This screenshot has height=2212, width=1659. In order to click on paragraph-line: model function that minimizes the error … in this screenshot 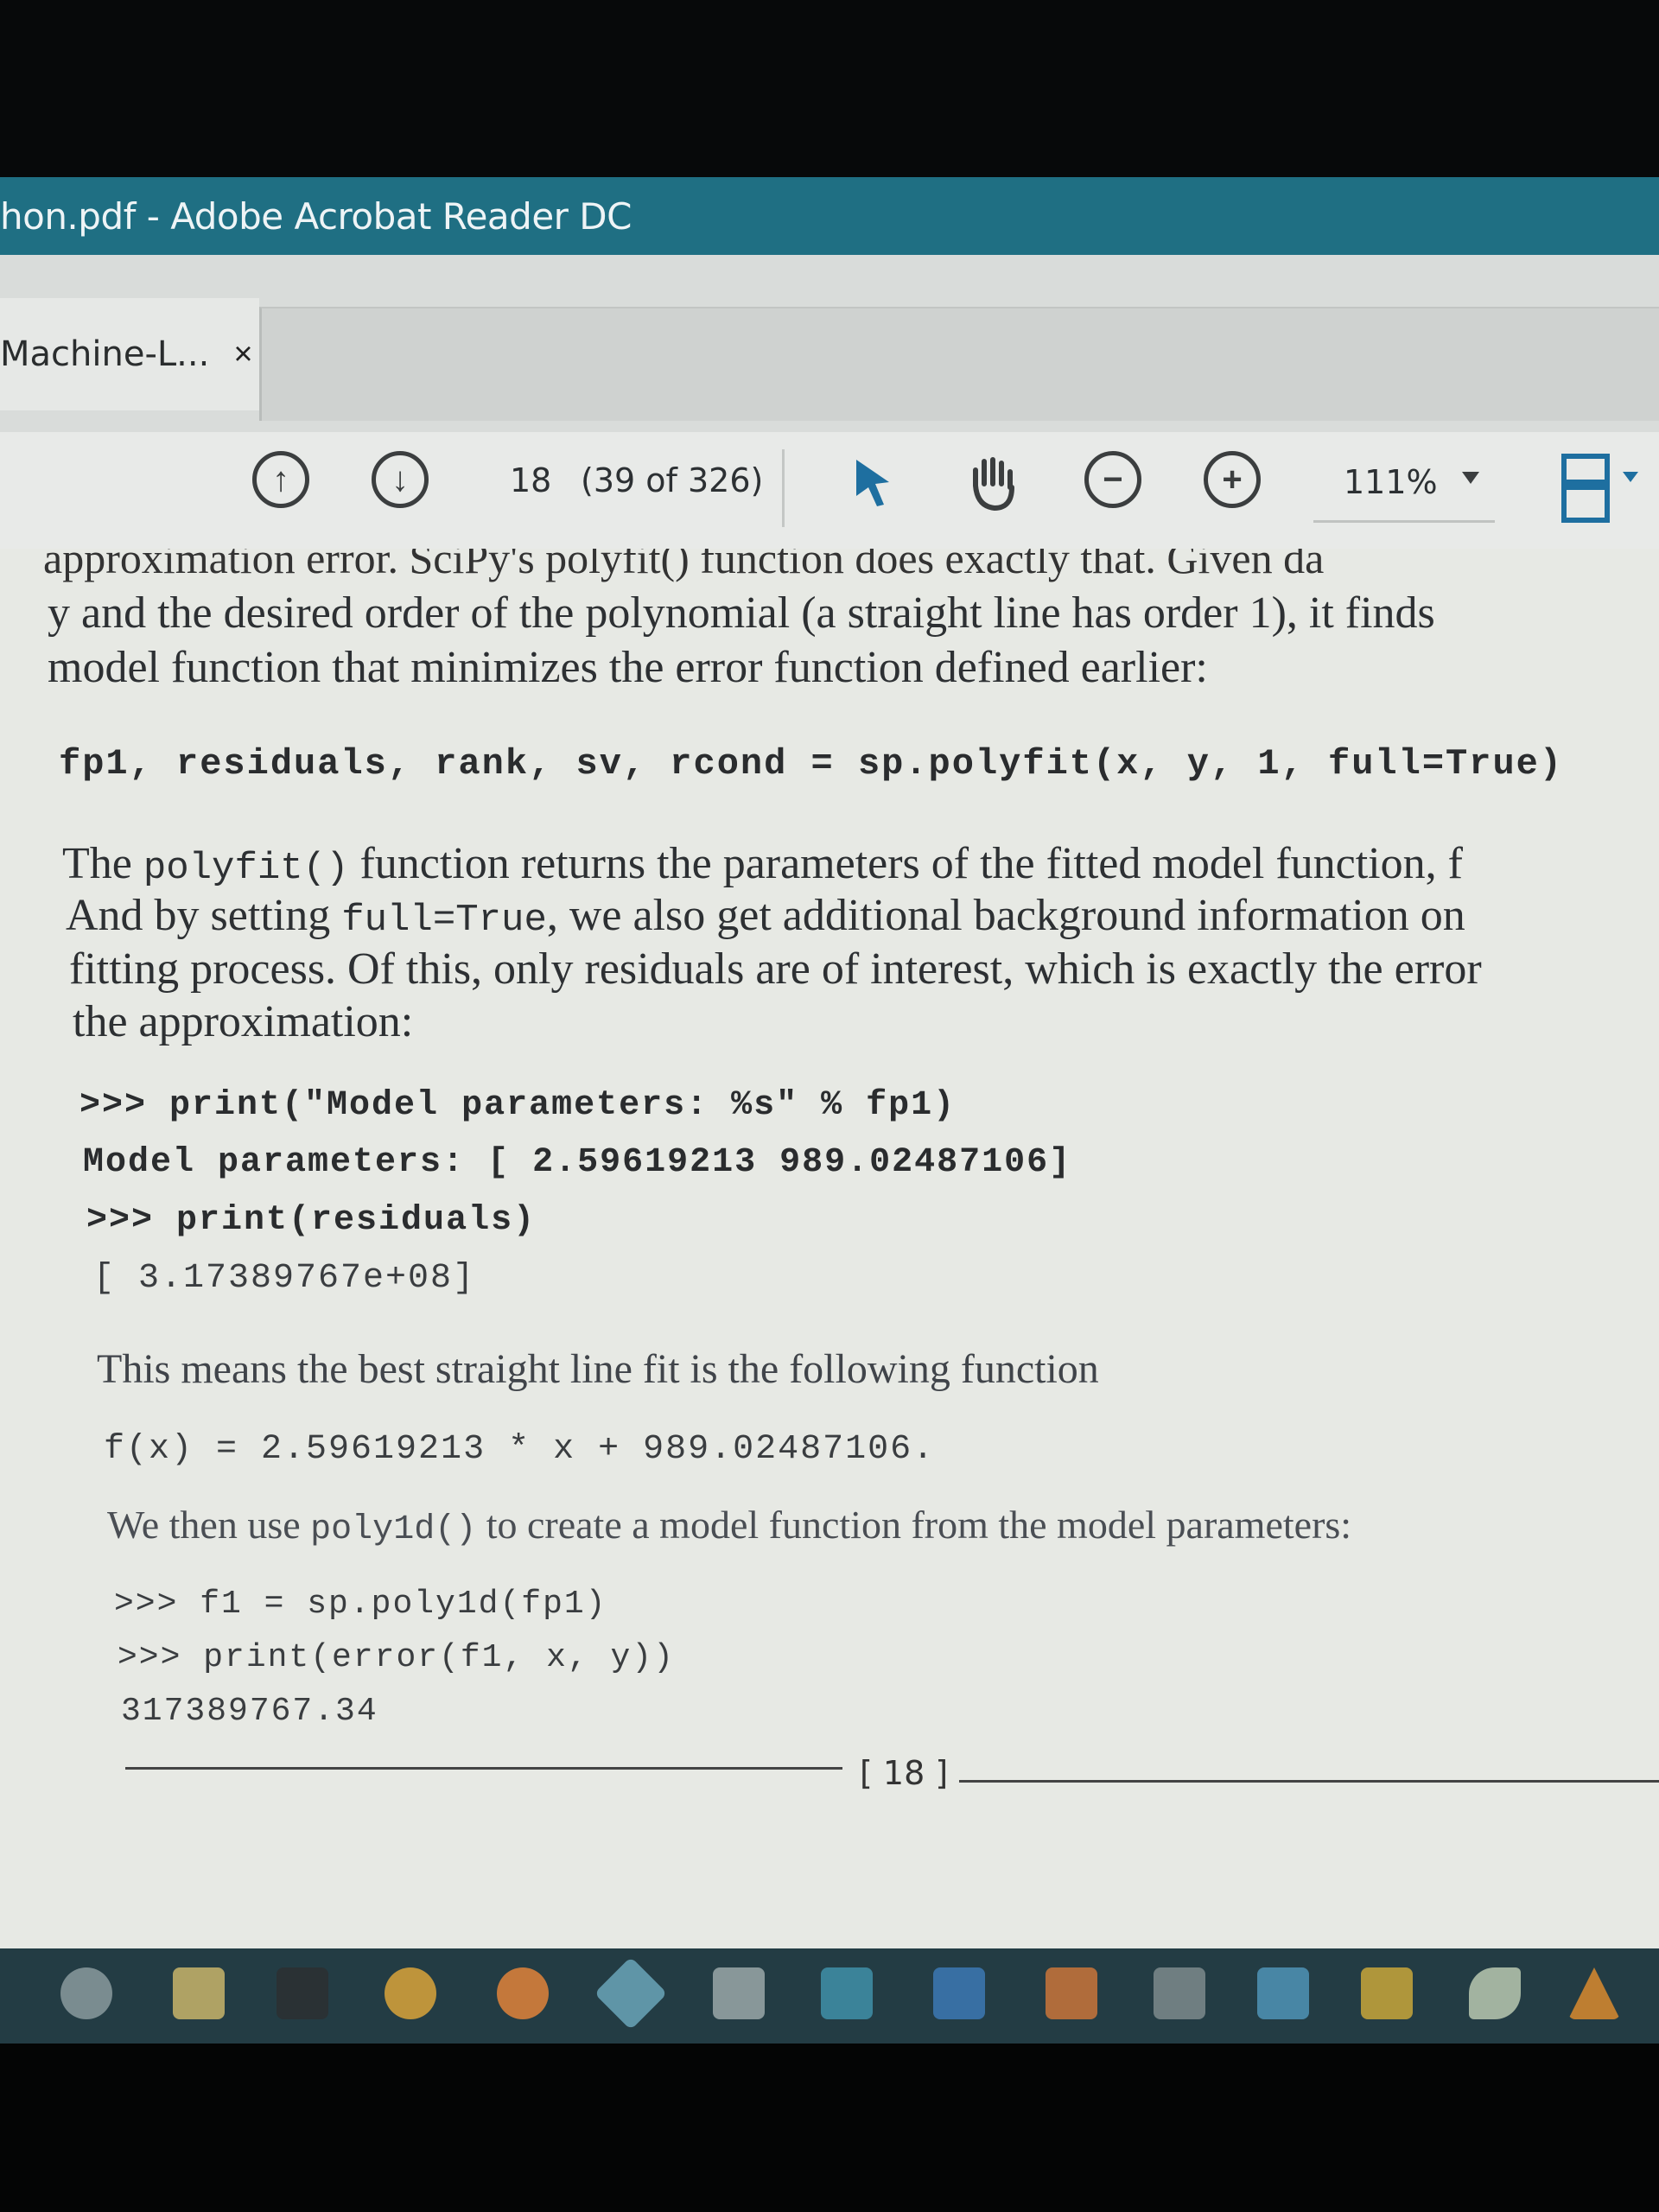, I will do `click(628, 667)`.